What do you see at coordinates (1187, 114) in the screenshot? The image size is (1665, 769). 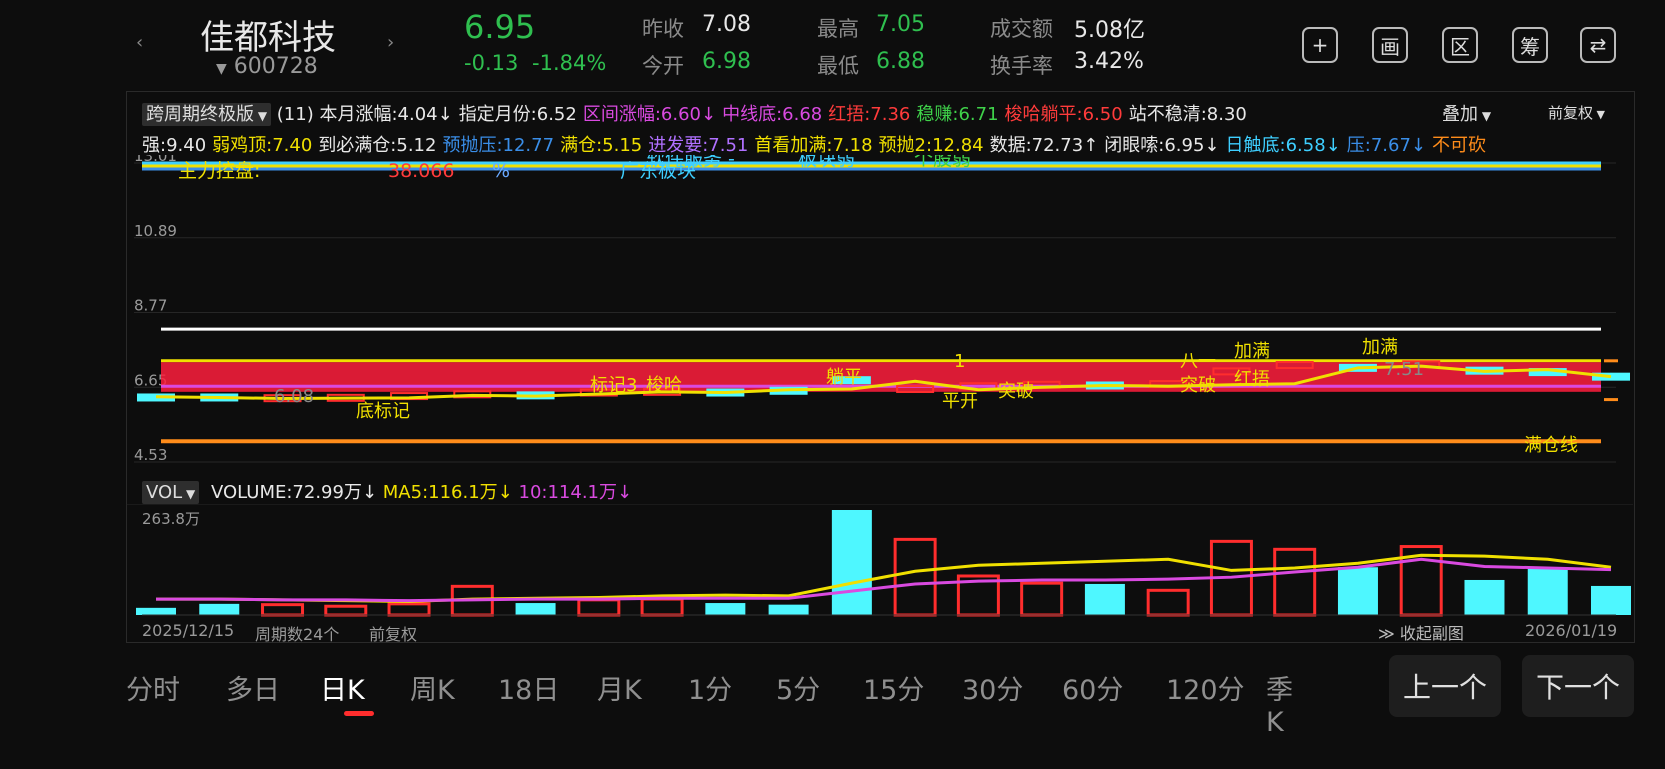 I see `indicator-value: 站不稳清:8.30` at bounding box center [1187, 114].